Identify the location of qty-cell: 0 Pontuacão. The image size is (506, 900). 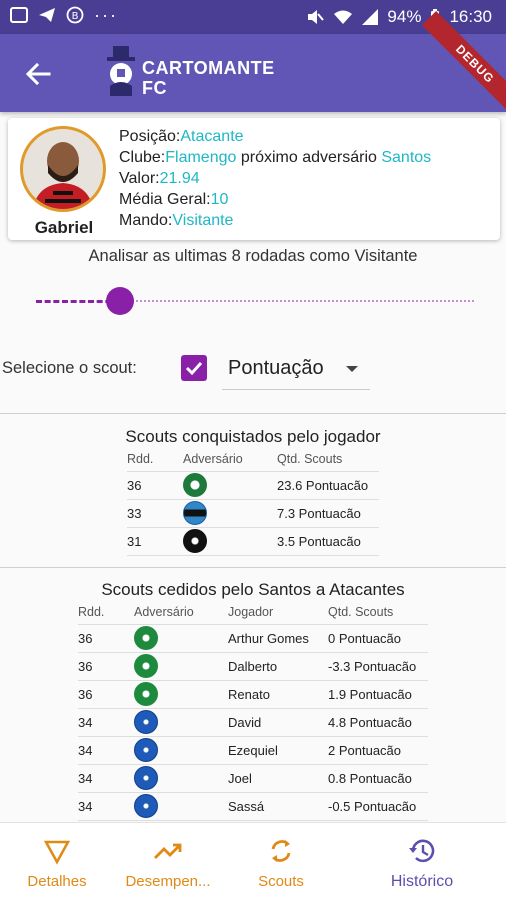
(378, 638).